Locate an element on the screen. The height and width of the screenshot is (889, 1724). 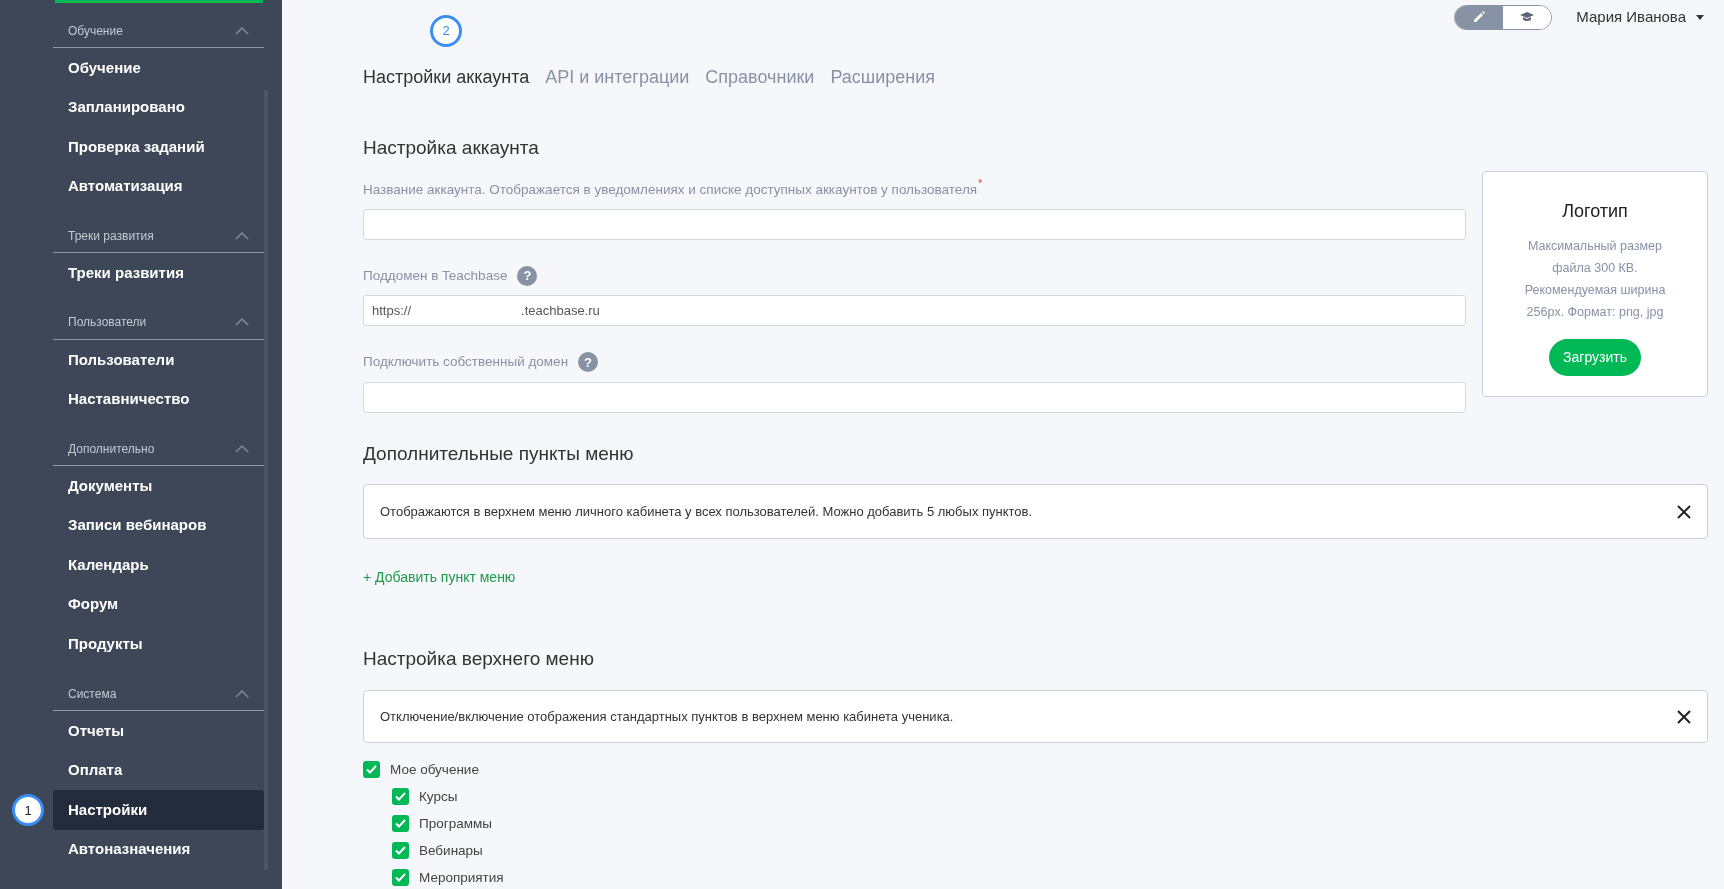
sidebar-item: Оплата is located at coordinates (158, 770).